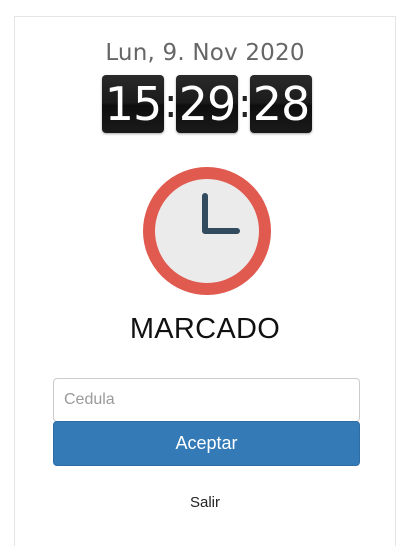  I want to click on digital-clock: 15 : 29 : 28, so click(207, 104).